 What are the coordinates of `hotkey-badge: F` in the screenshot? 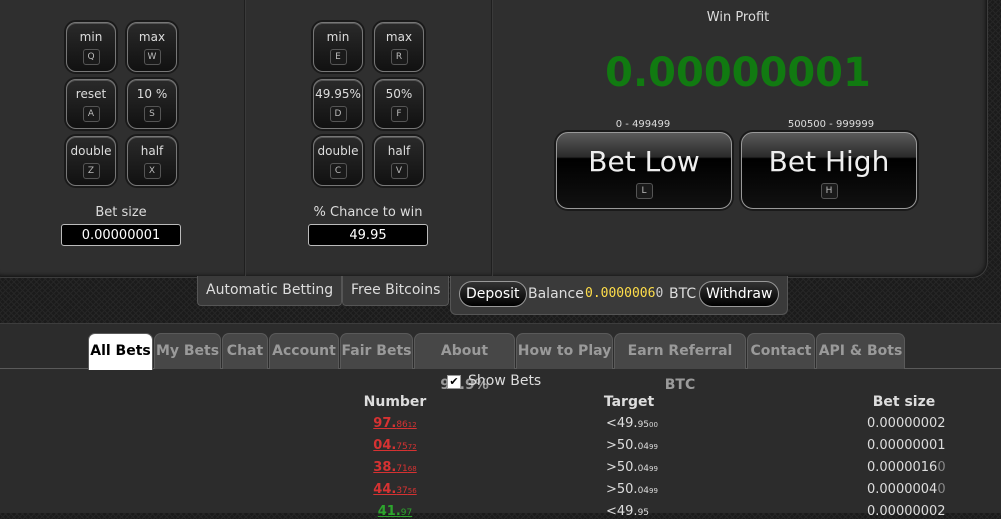 It's located at (399, 114).